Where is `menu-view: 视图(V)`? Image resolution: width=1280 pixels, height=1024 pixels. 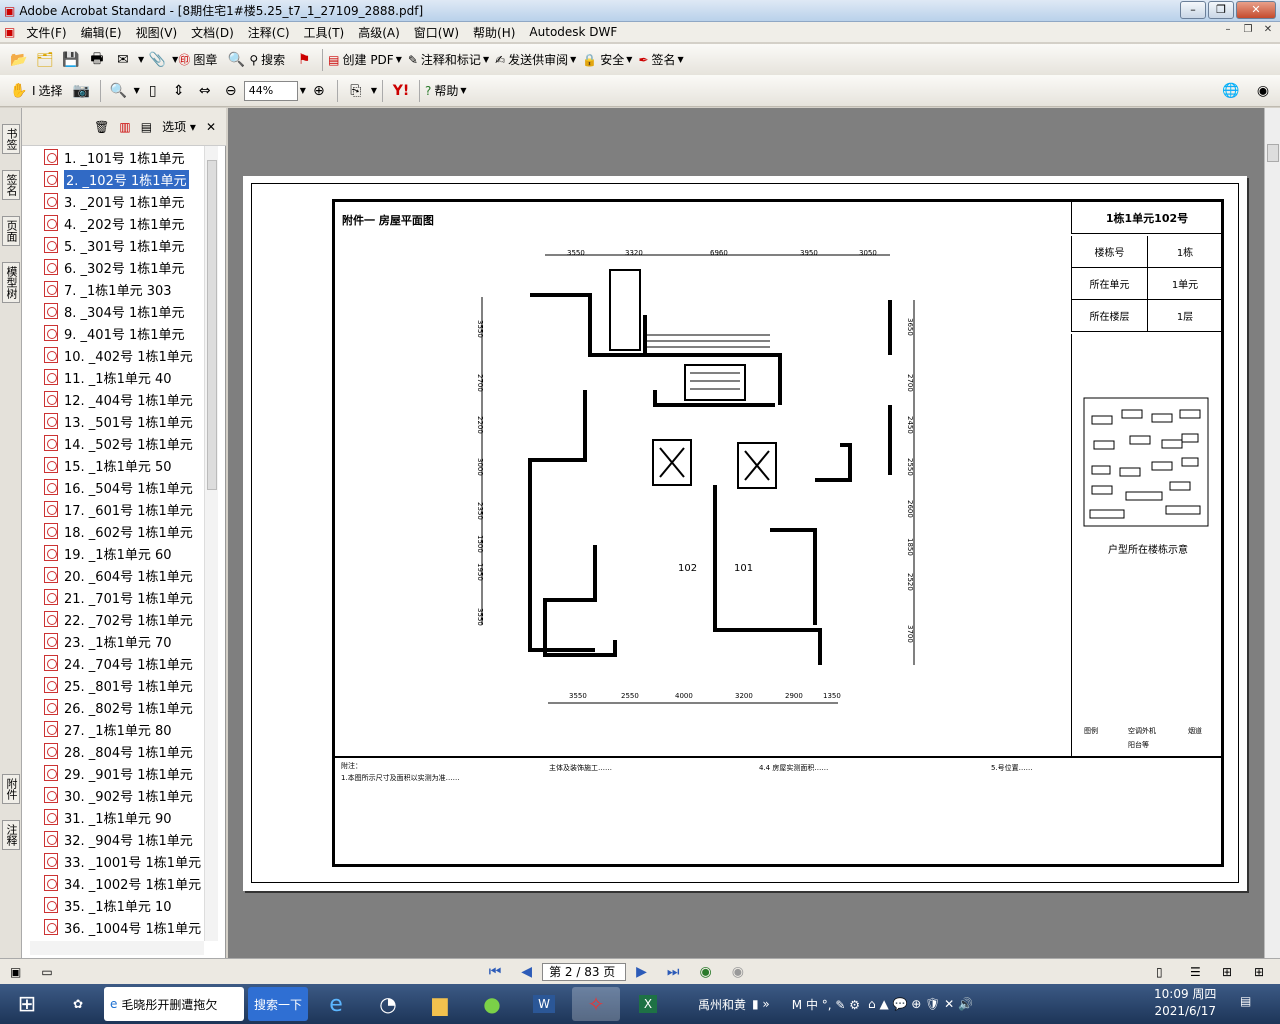
menu-view: 视图(V) is located at coordinates (157, 32).